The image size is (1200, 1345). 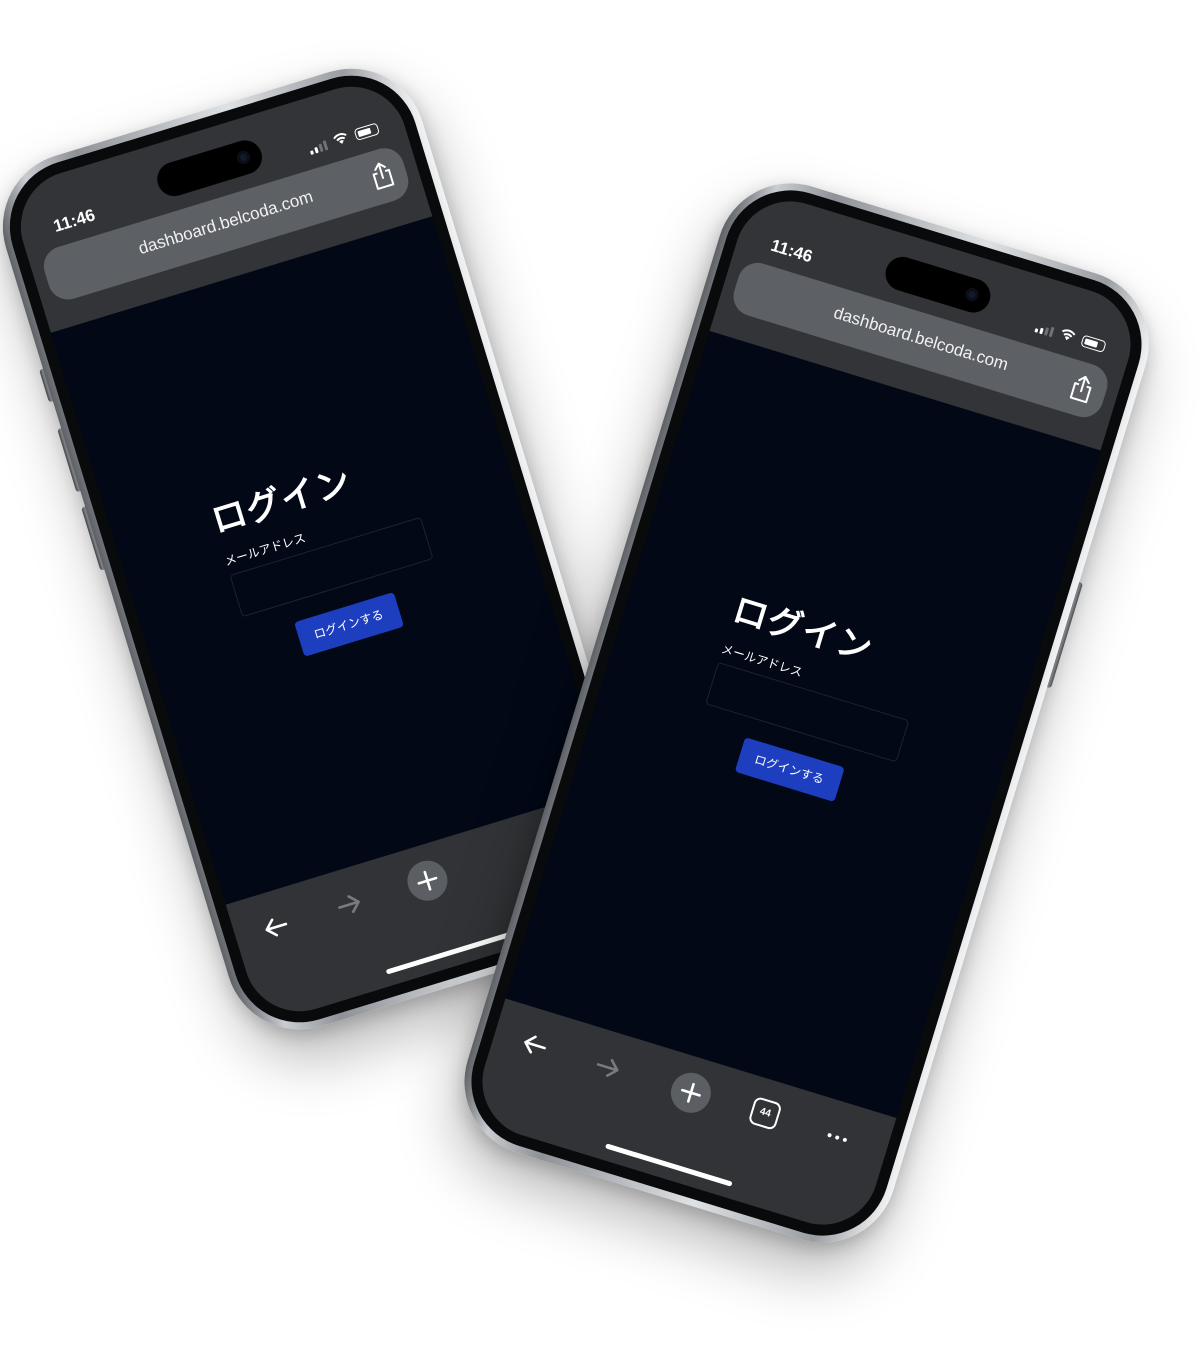 What do you see at coordinates (765, 1113) in the screenshot?
I see `tabs-icon: 44` at bounding box center [765, 1113].